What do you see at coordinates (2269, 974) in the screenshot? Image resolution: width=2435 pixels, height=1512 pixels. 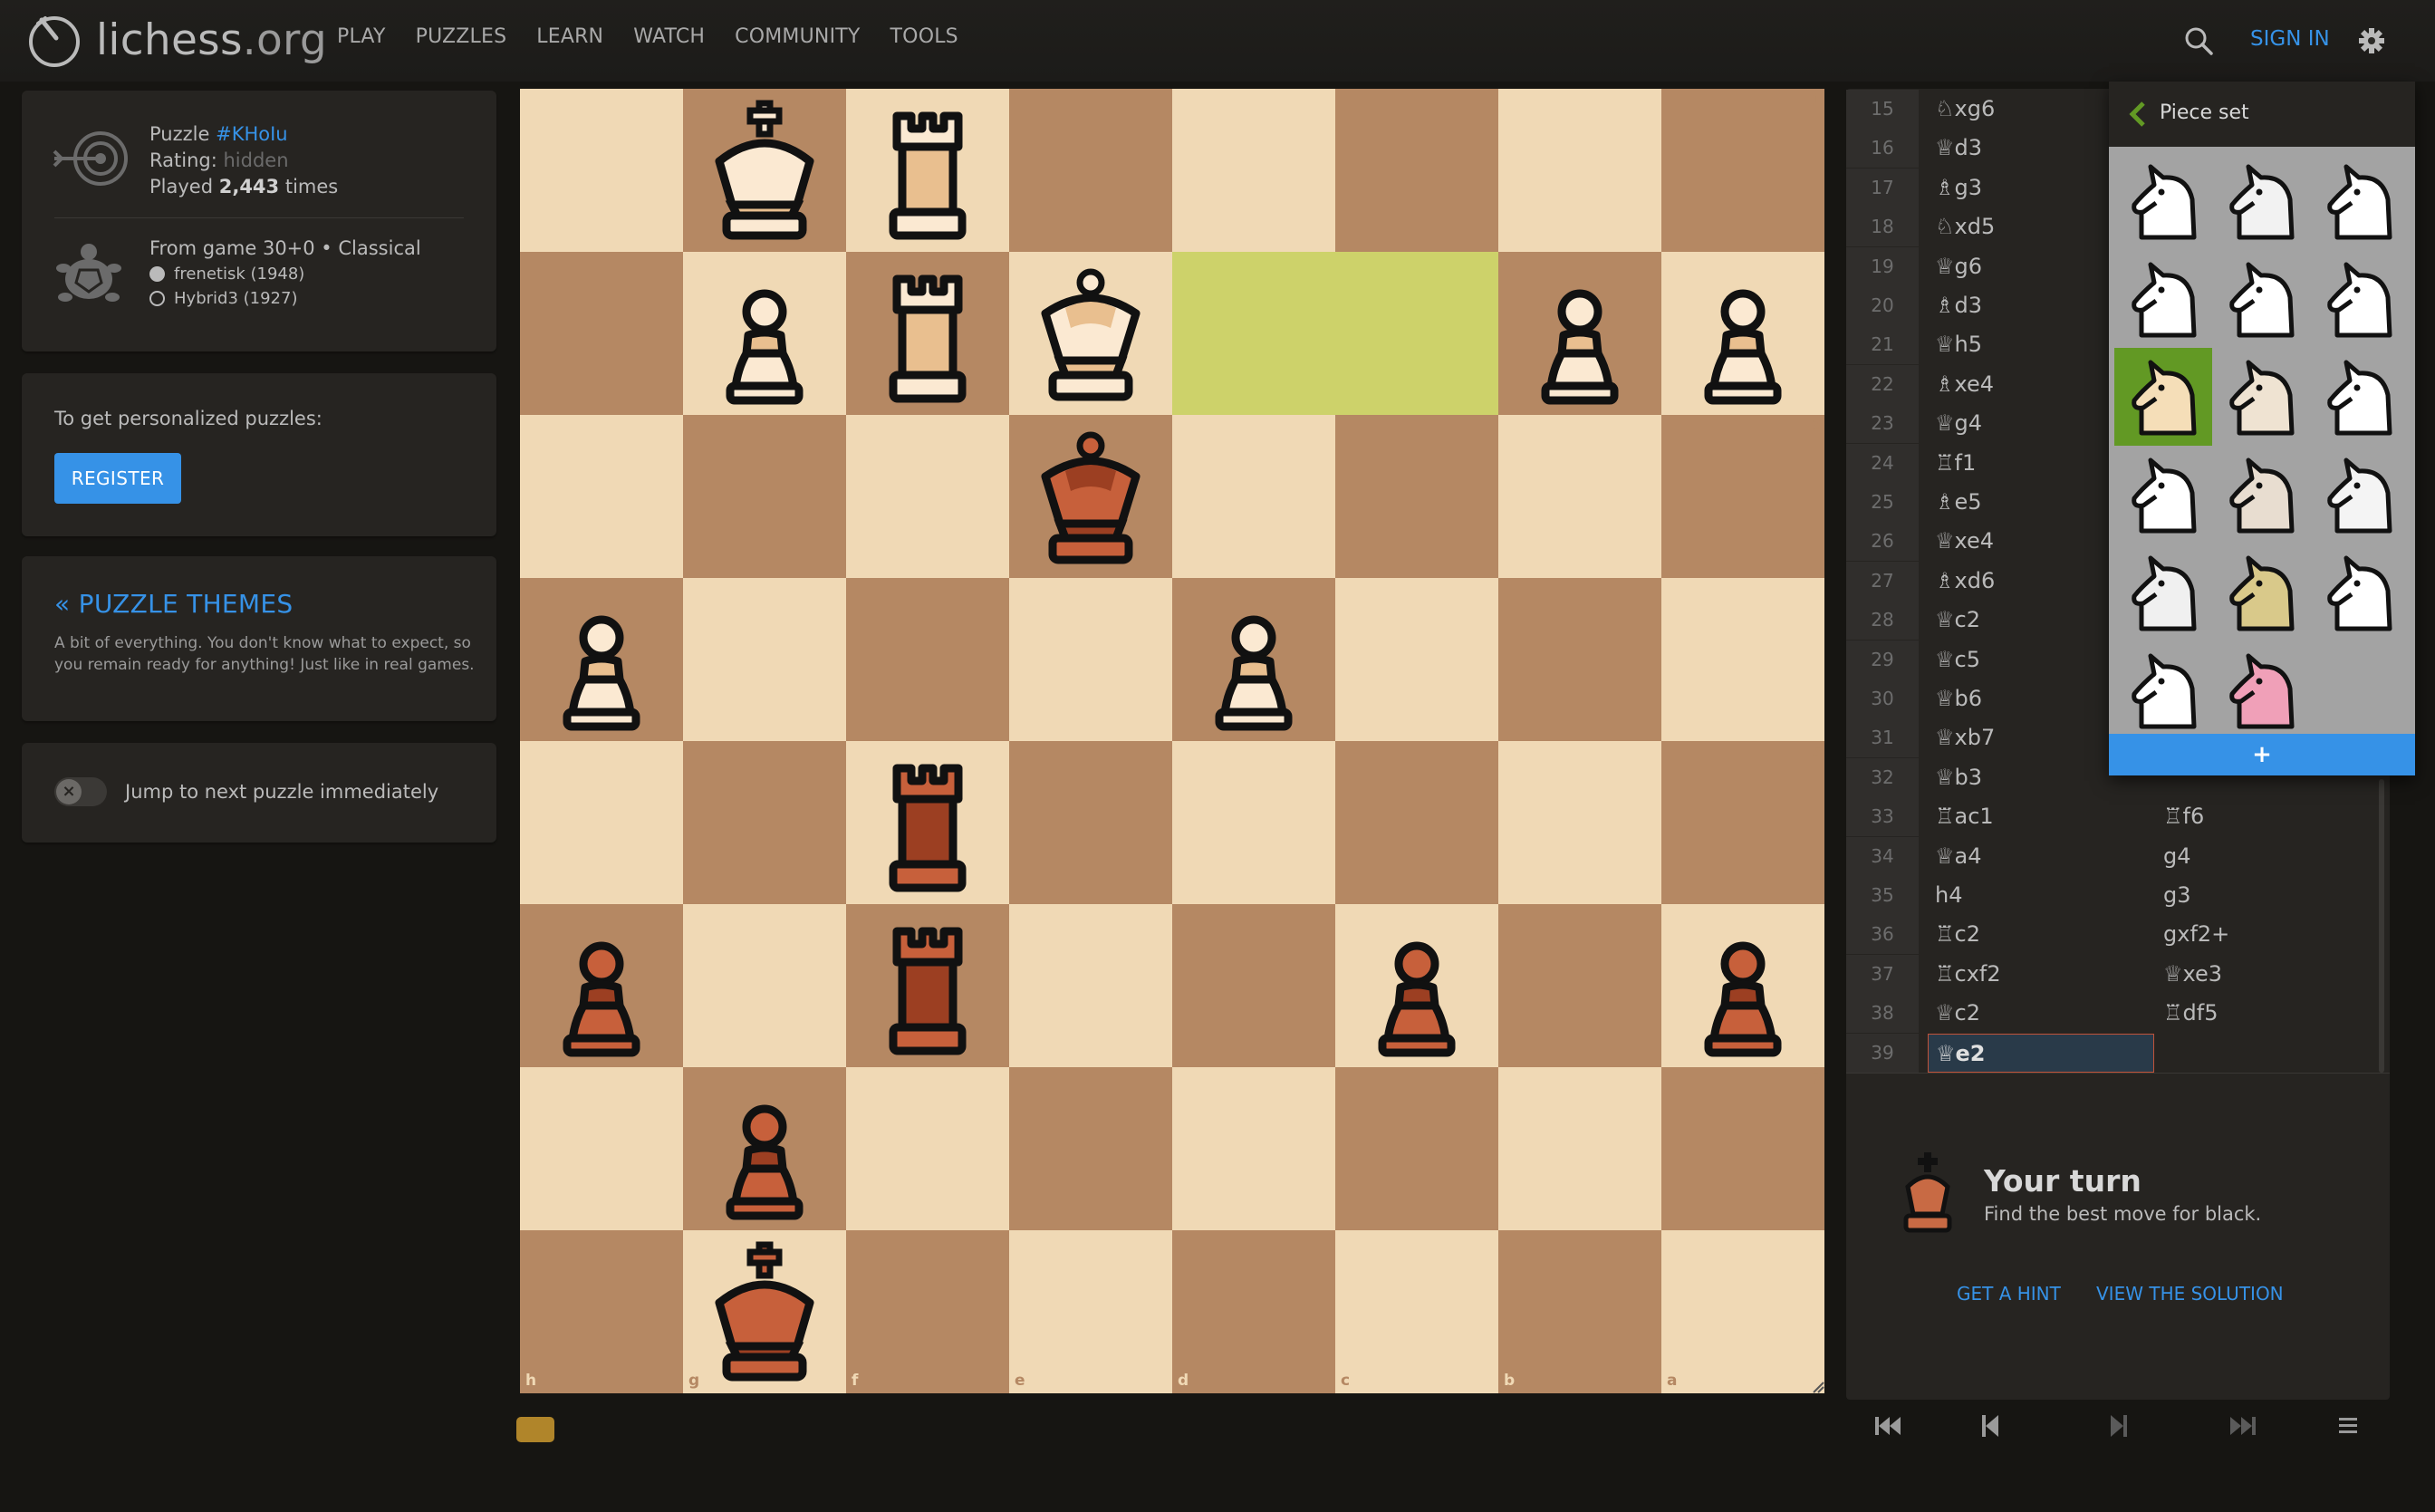 I see `black-move: ♕xe3` at bounding box center [2269, 974].